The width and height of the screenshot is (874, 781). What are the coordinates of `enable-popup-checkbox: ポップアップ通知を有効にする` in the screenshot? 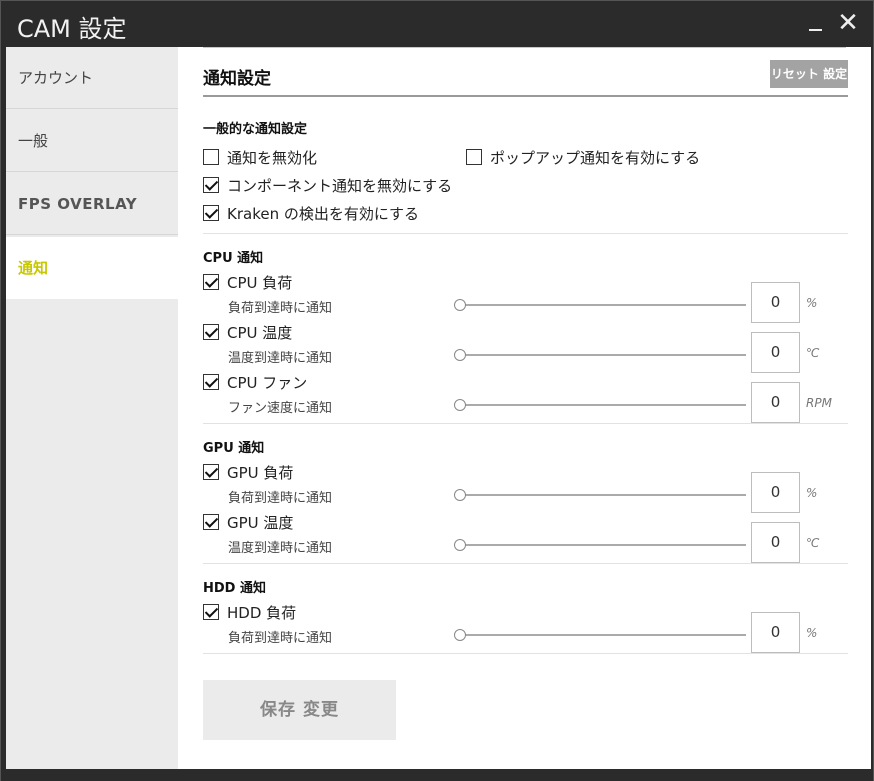 It's located at (583, 157).